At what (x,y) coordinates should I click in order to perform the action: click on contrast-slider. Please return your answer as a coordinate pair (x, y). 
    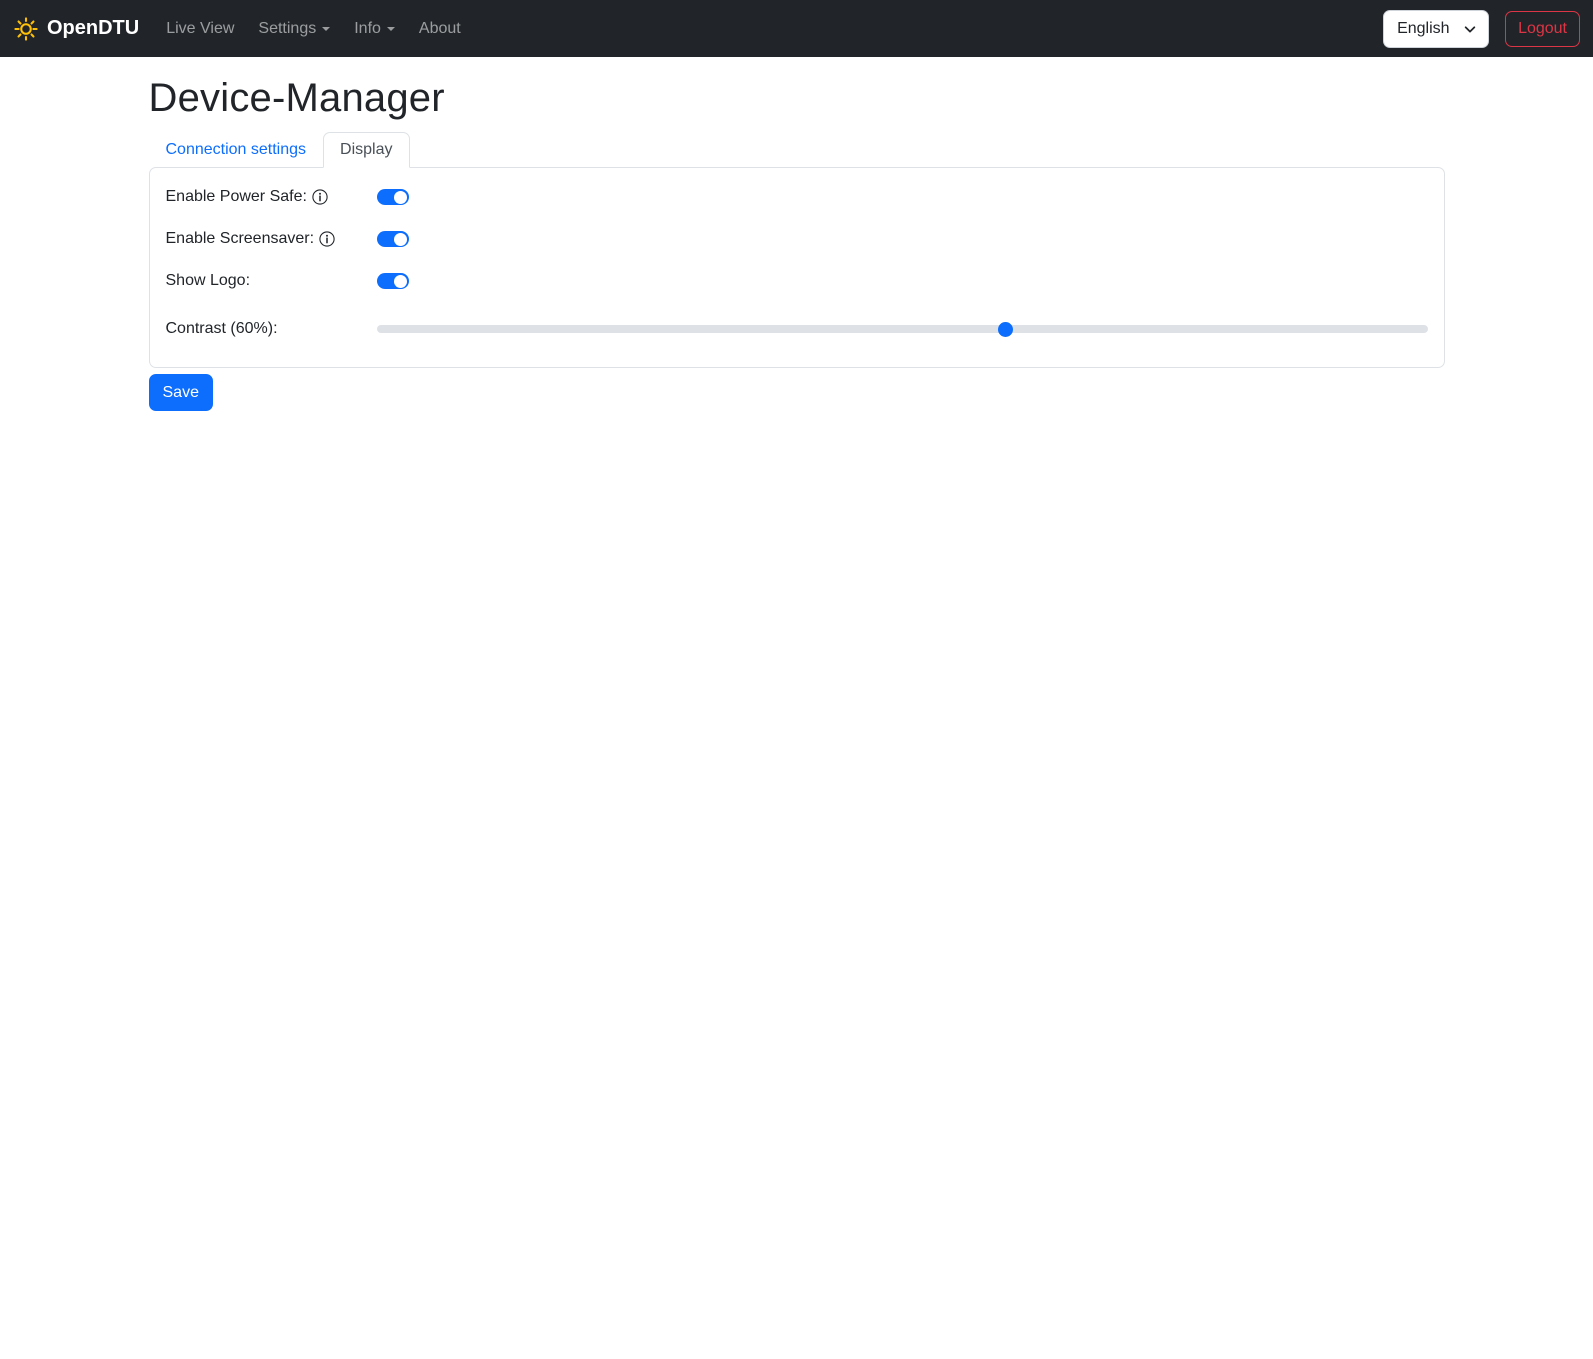
    Looking at the image, I should click on (902, 329).